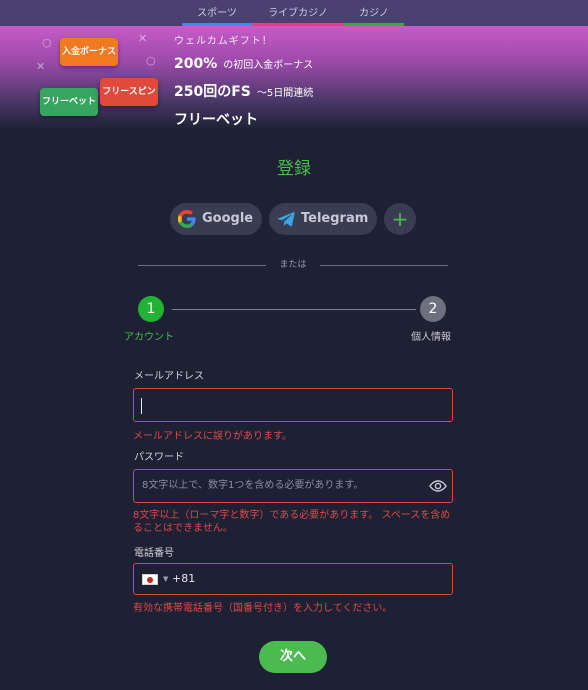 This screenshot has width=588, height=690. I want to click on flag-sun, so click(150, 580).